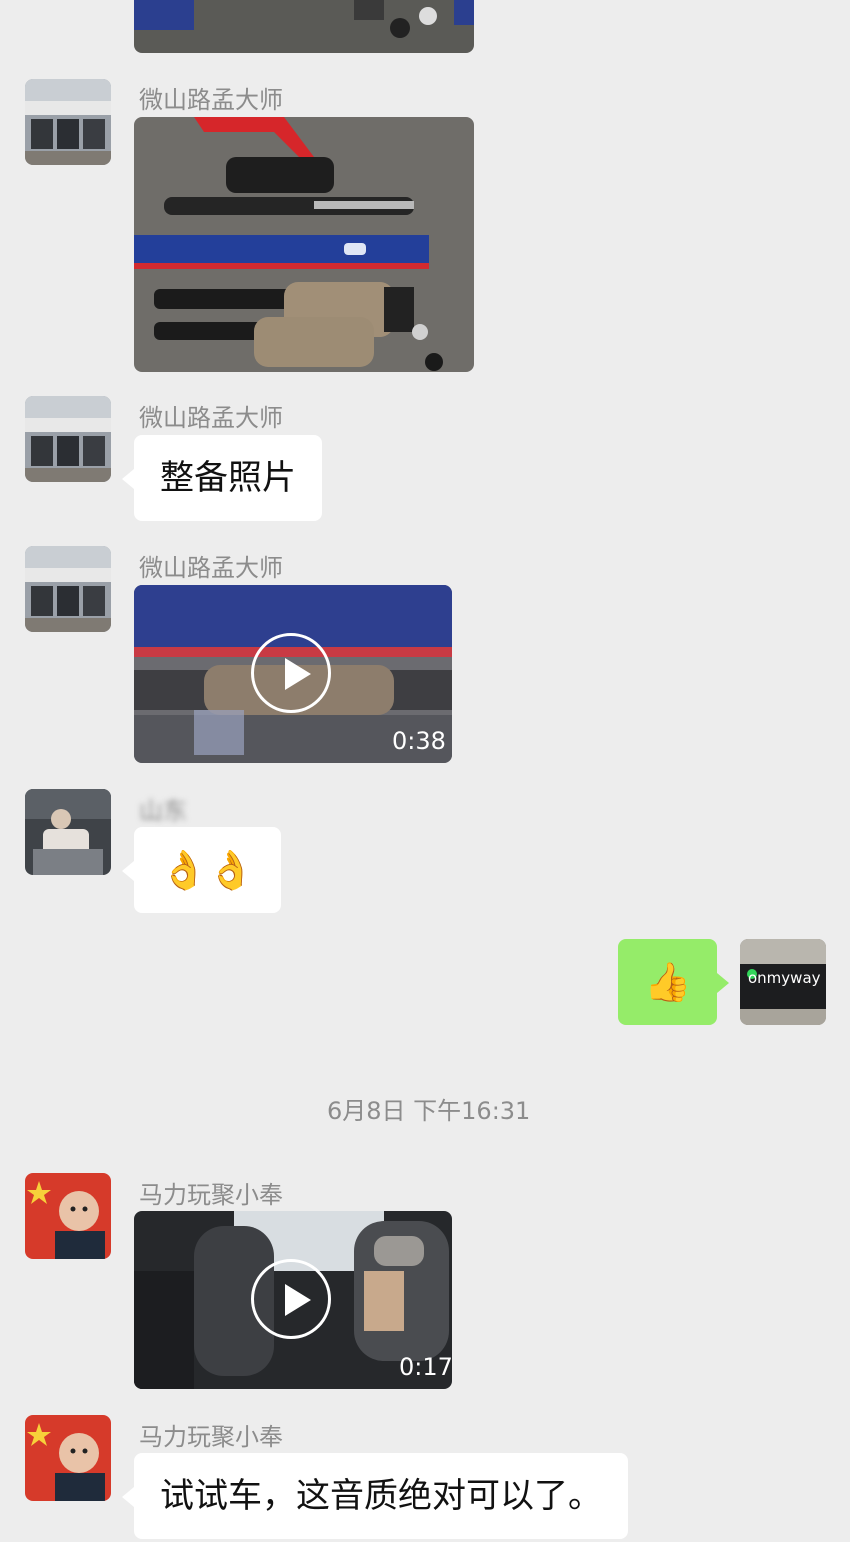 The image size is (850, 1542). I want to click on emoji-message: 👌👌, so click(201, 870).